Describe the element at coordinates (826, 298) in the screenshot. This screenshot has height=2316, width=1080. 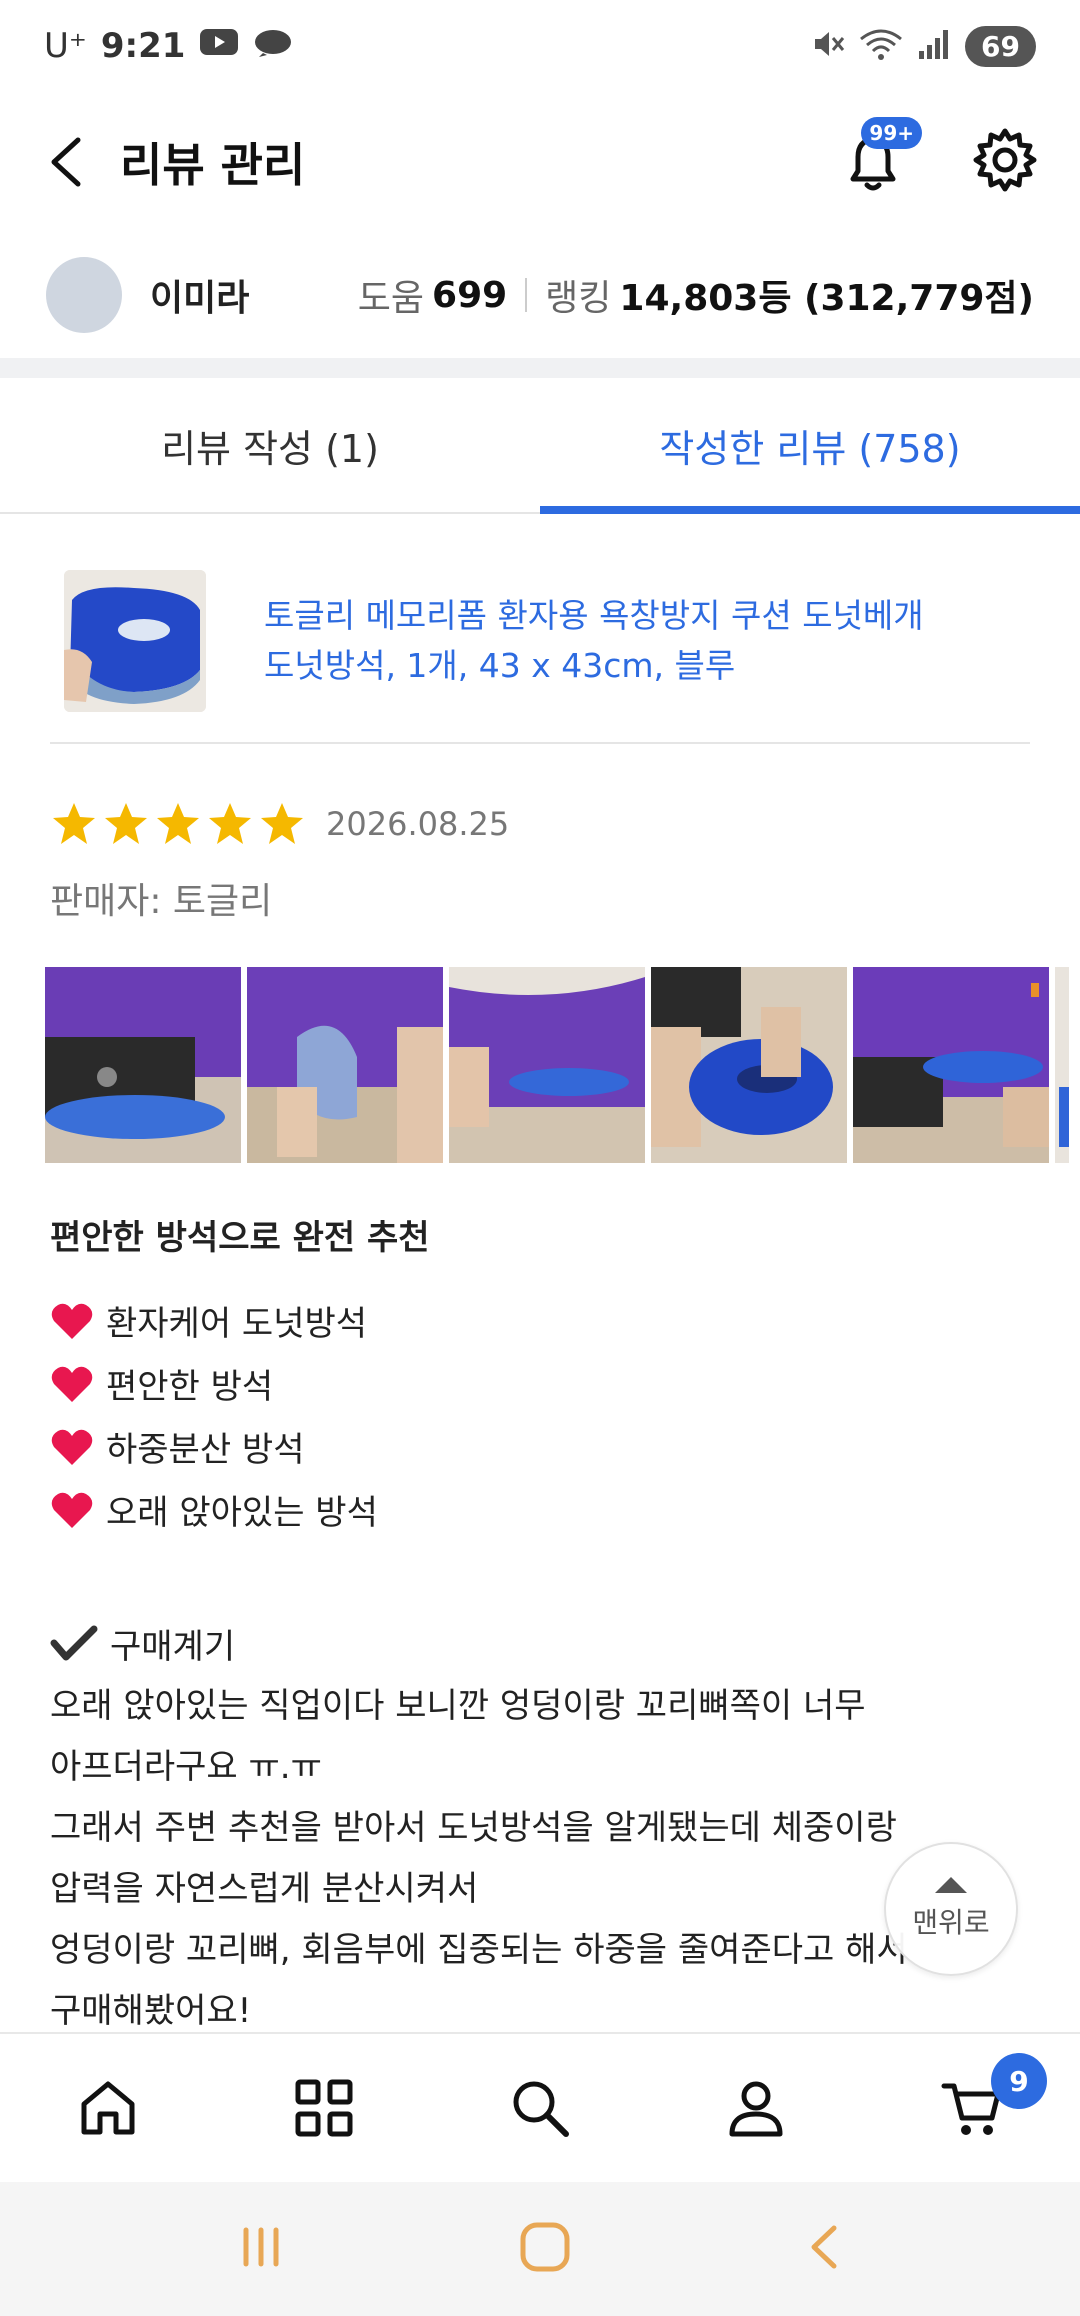
I see `rank-value: 14,803등 (312,779점)` at that location.